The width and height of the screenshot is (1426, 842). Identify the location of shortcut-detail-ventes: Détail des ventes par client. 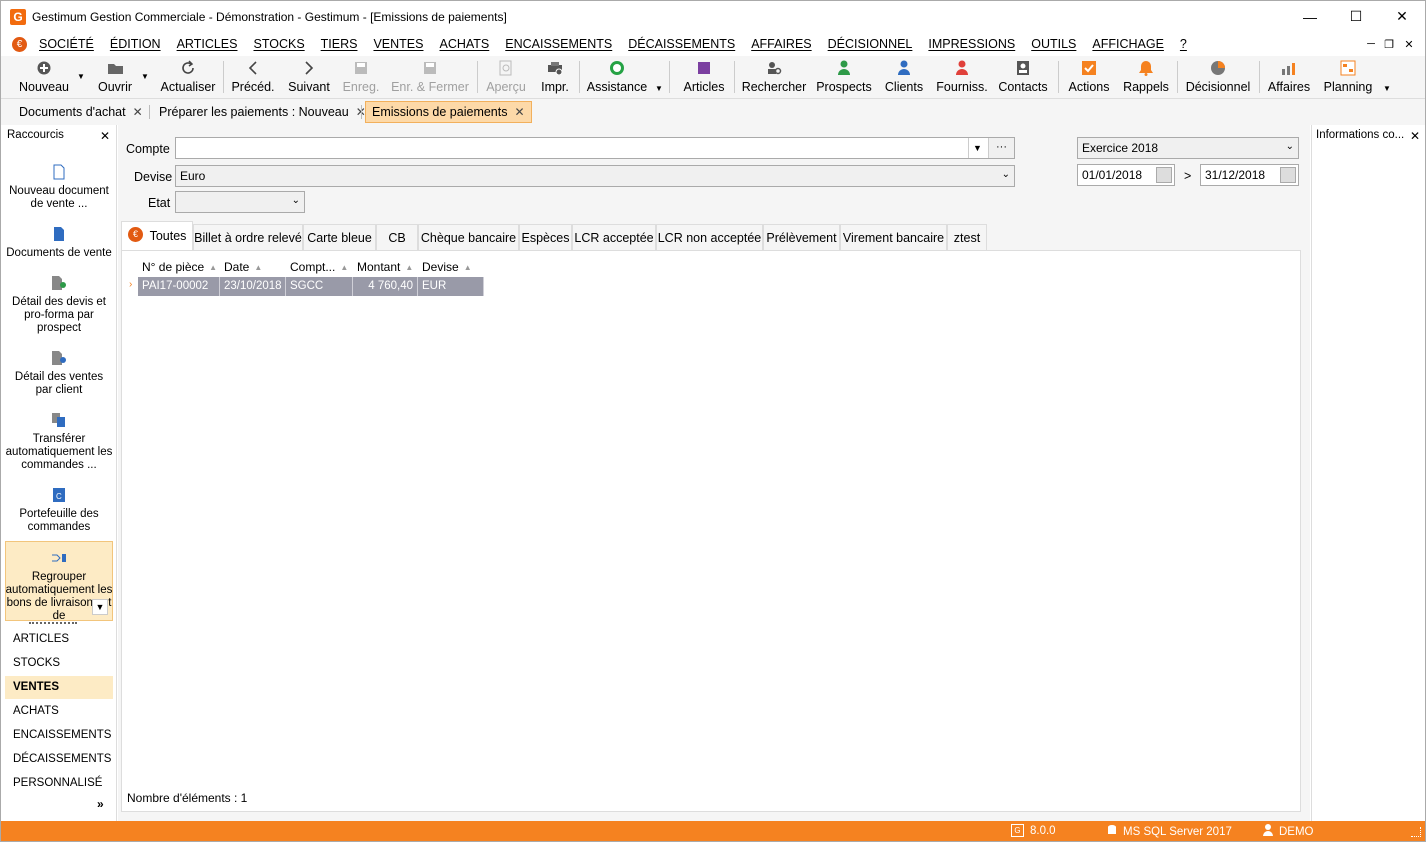
(59, 373).